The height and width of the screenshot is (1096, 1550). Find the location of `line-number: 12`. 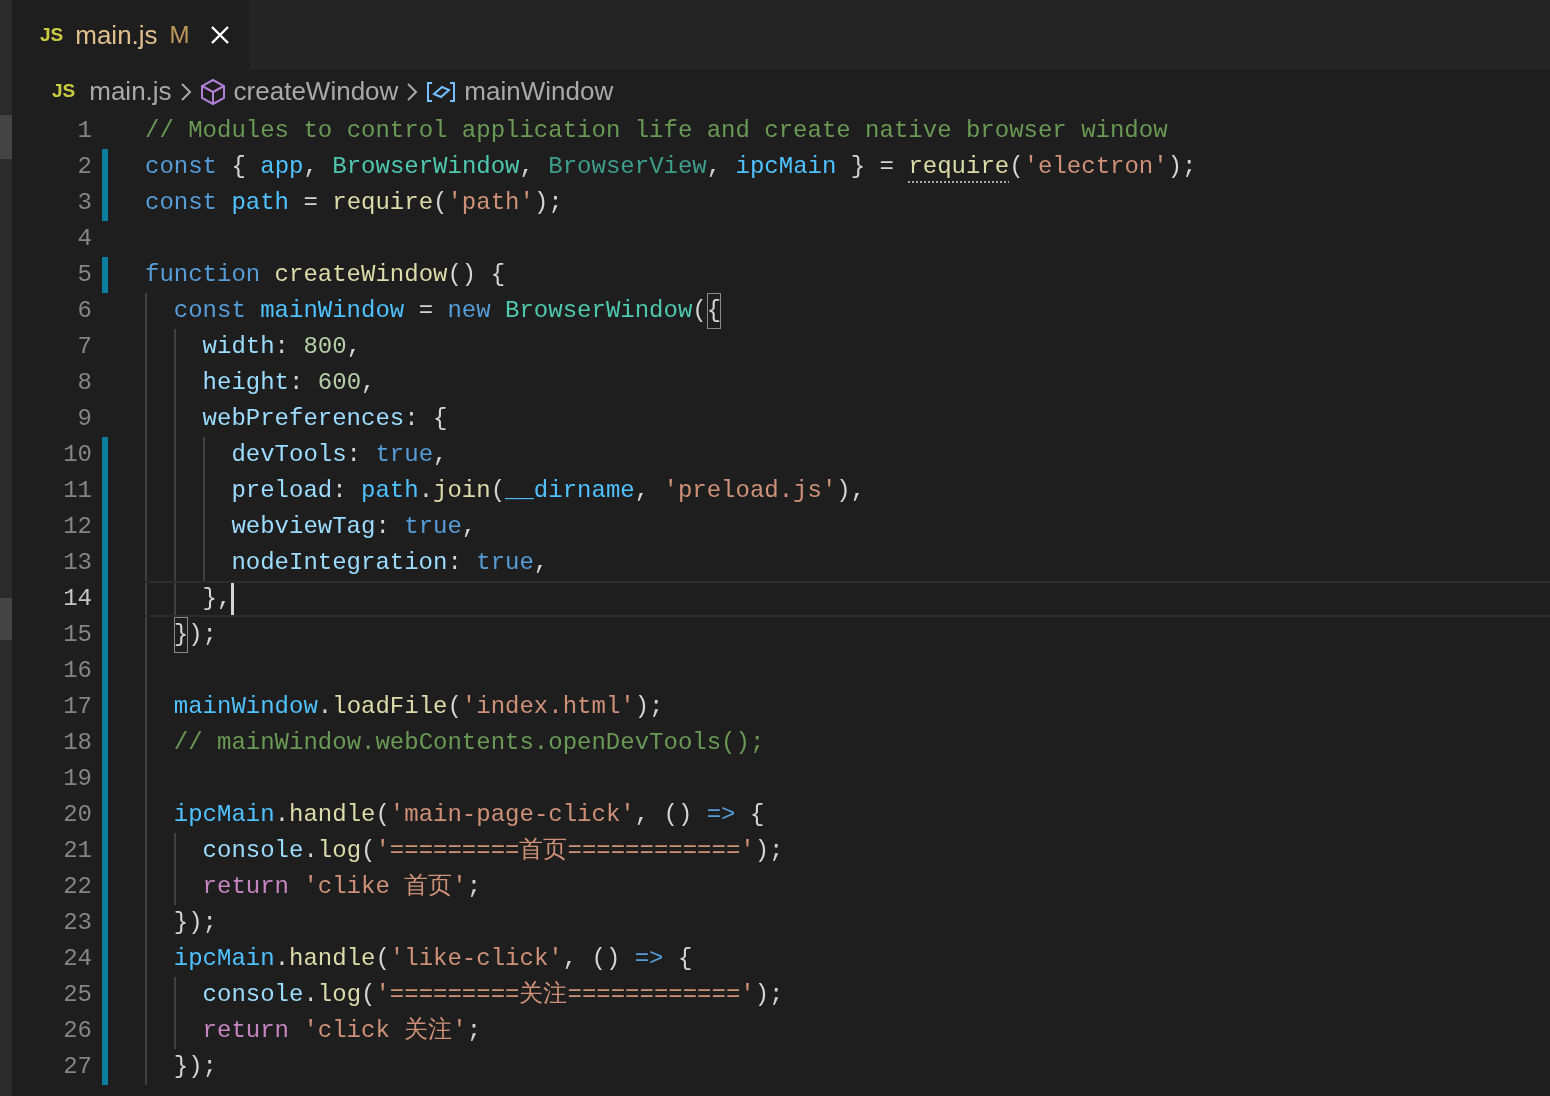

line-number: 12 is located at coordinates (77, 527).